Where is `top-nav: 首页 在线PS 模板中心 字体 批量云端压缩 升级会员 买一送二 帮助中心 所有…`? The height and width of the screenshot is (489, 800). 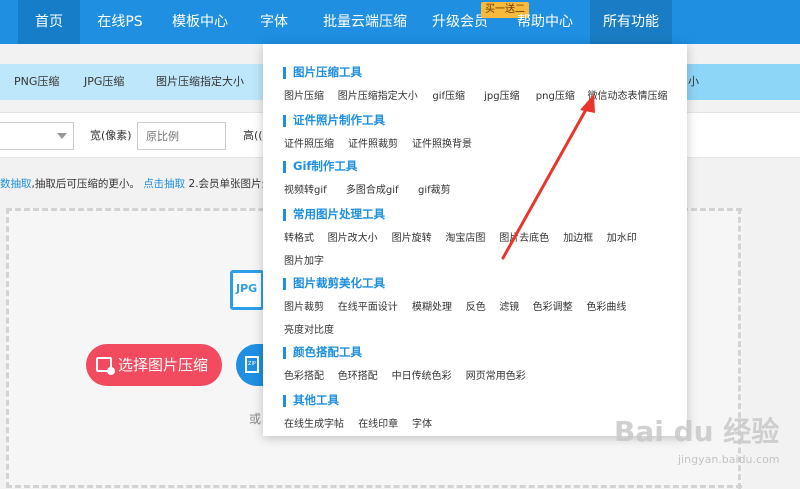
top-nav: 首页 在线PS 模板中心 字体 批量云端压缩 升级会员 买一送二 帮助中心 所有… is located at coordinates (400, 22).